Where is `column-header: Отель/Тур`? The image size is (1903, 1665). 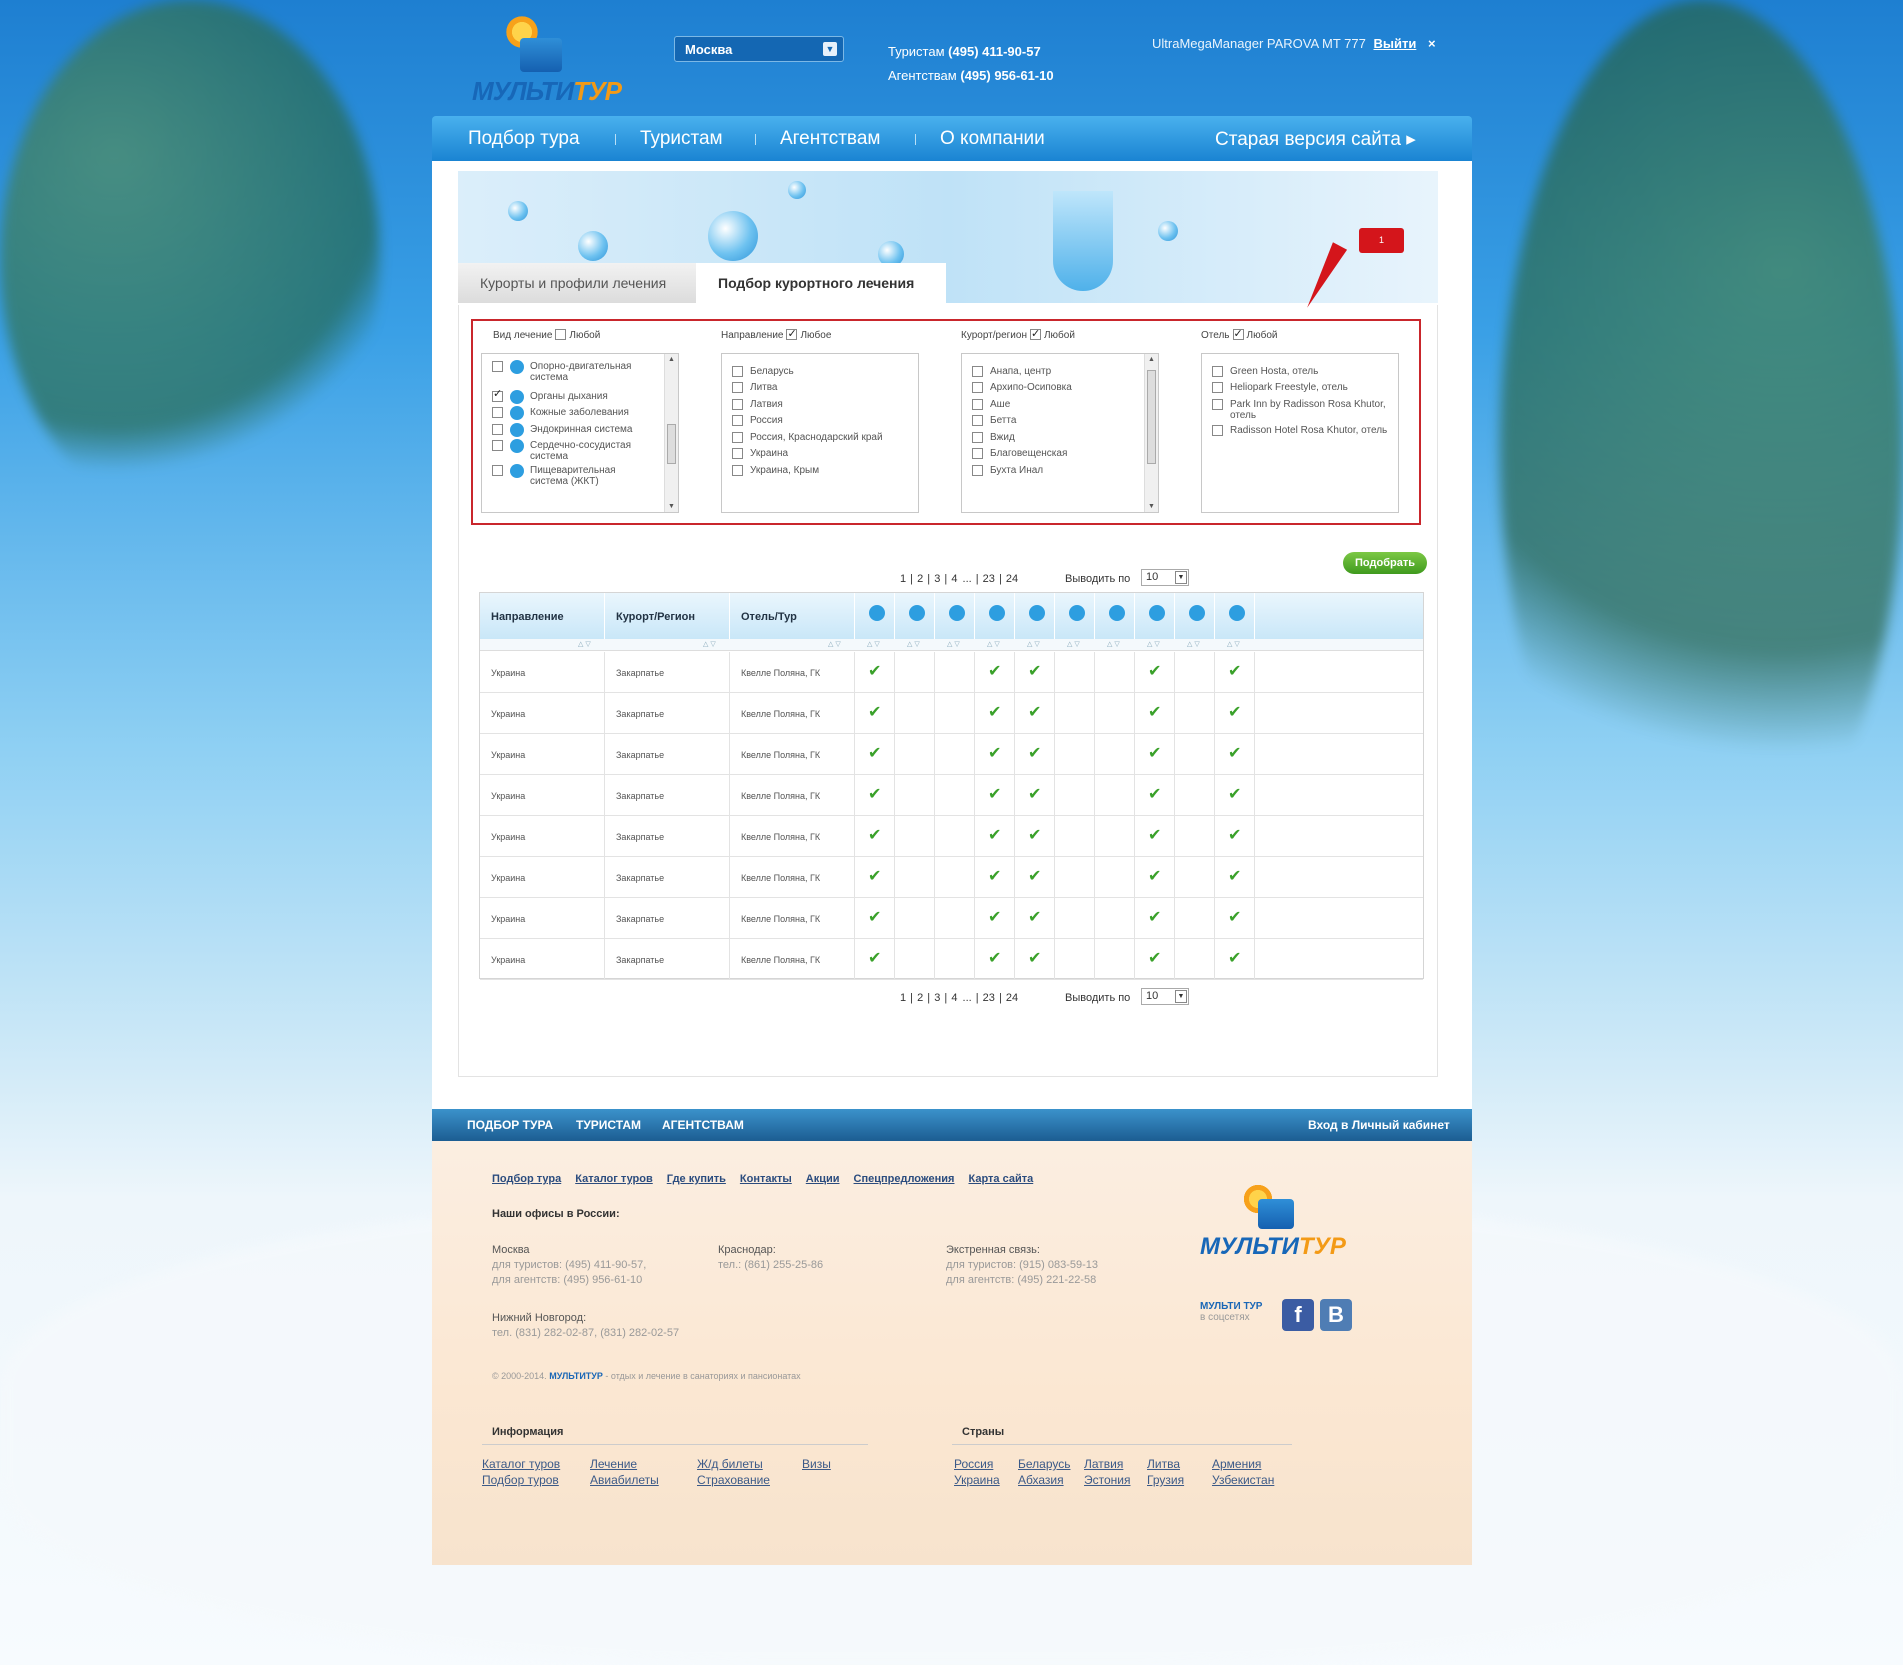
column-header: Отель/Тур is located at coordinates (792, 616).